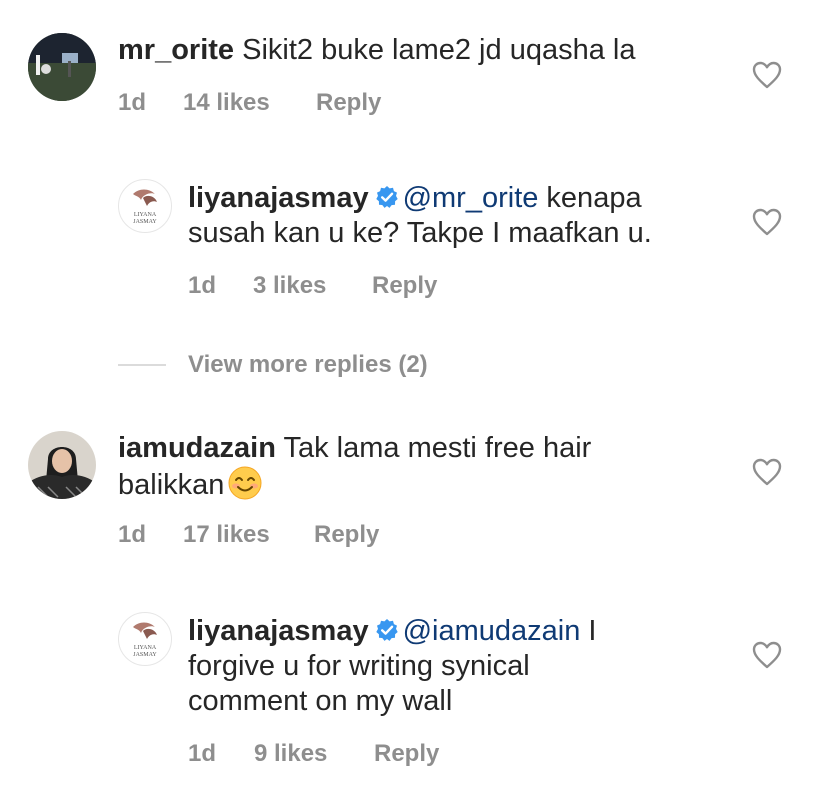 Image resolution: width=828 pixels, height=797 pixels. What do you see at coordinates (289, 286) in the screenshot?
I see `likes-count: 3 likes` at bounding box center [289, 286].